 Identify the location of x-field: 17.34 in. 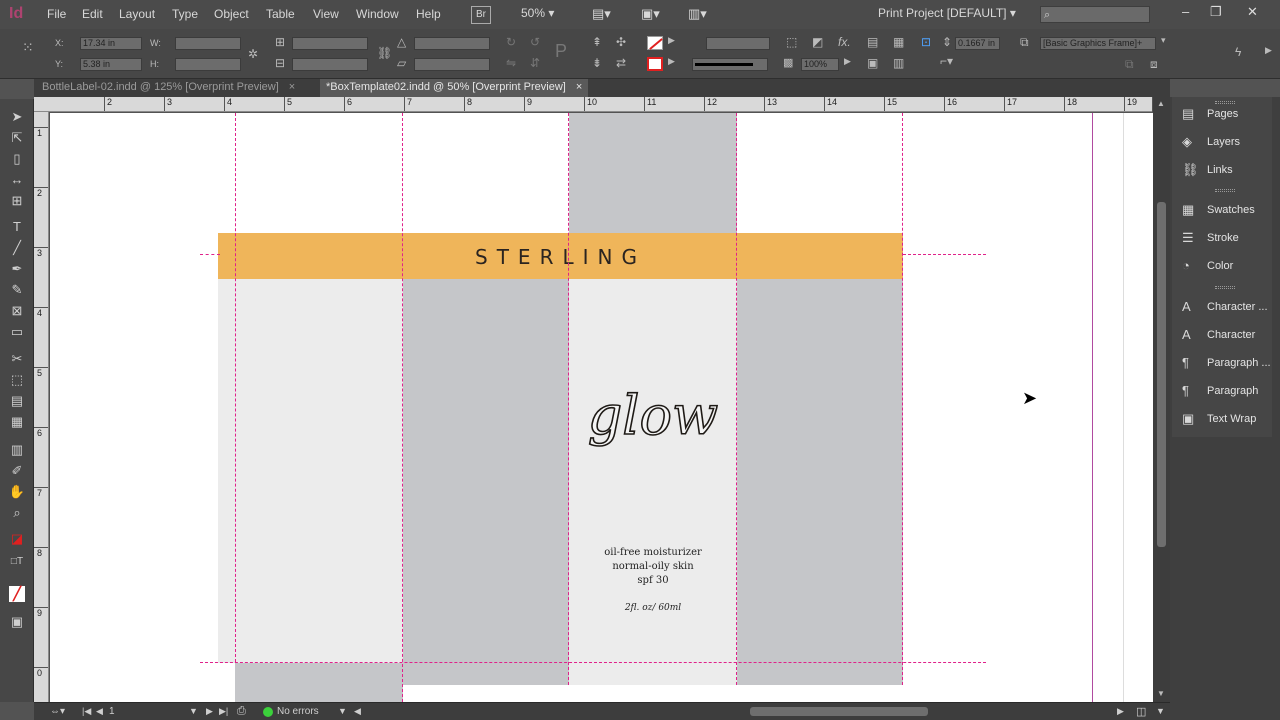
(111, 43).